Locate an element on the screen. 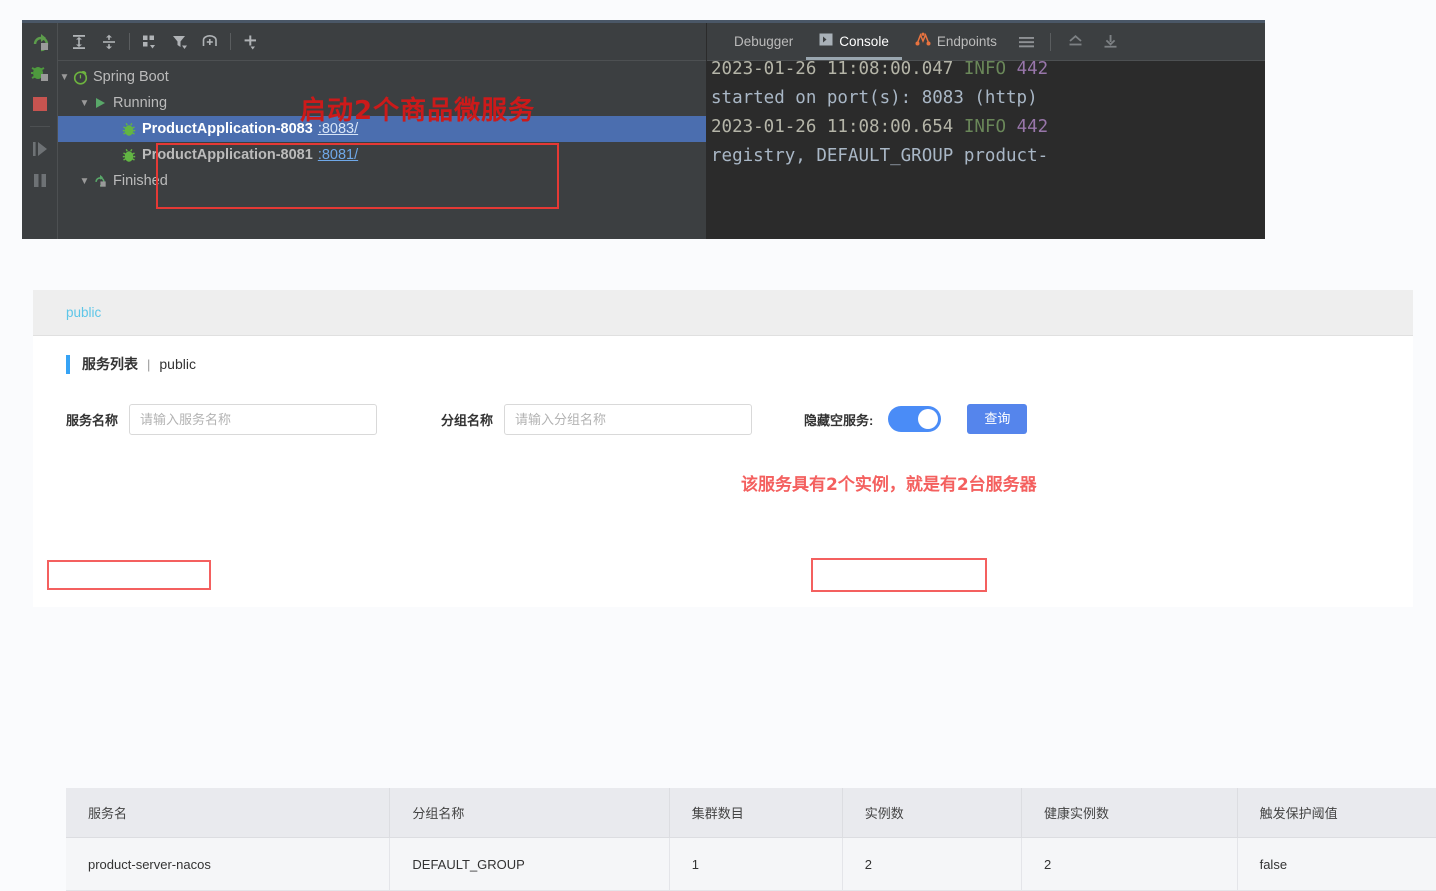 The image size is (1436, 891). hide-empty-services-label: 隐藏空服务: is located at coordinates (839, 420).